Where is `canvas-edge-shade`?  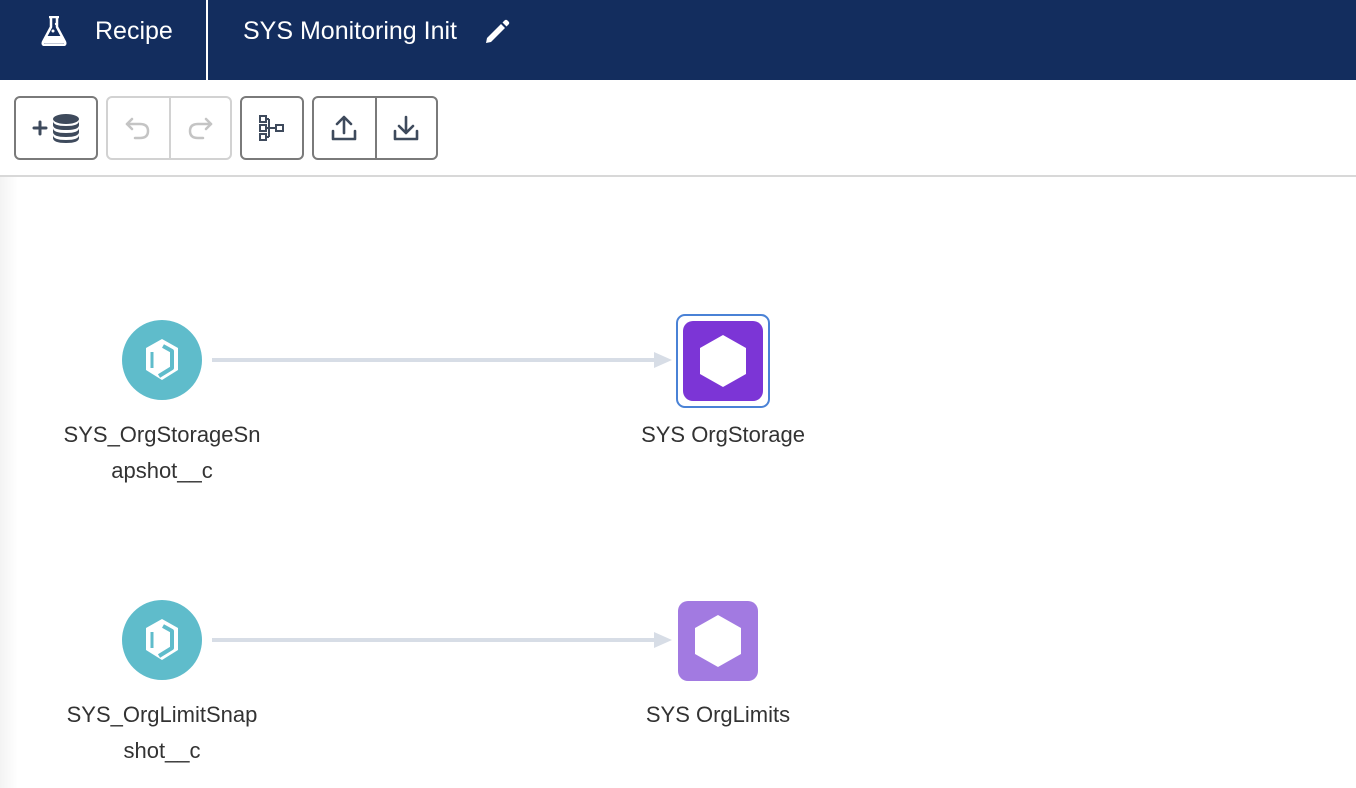 canvas-edge-shade is located at coordinates (9, 482).